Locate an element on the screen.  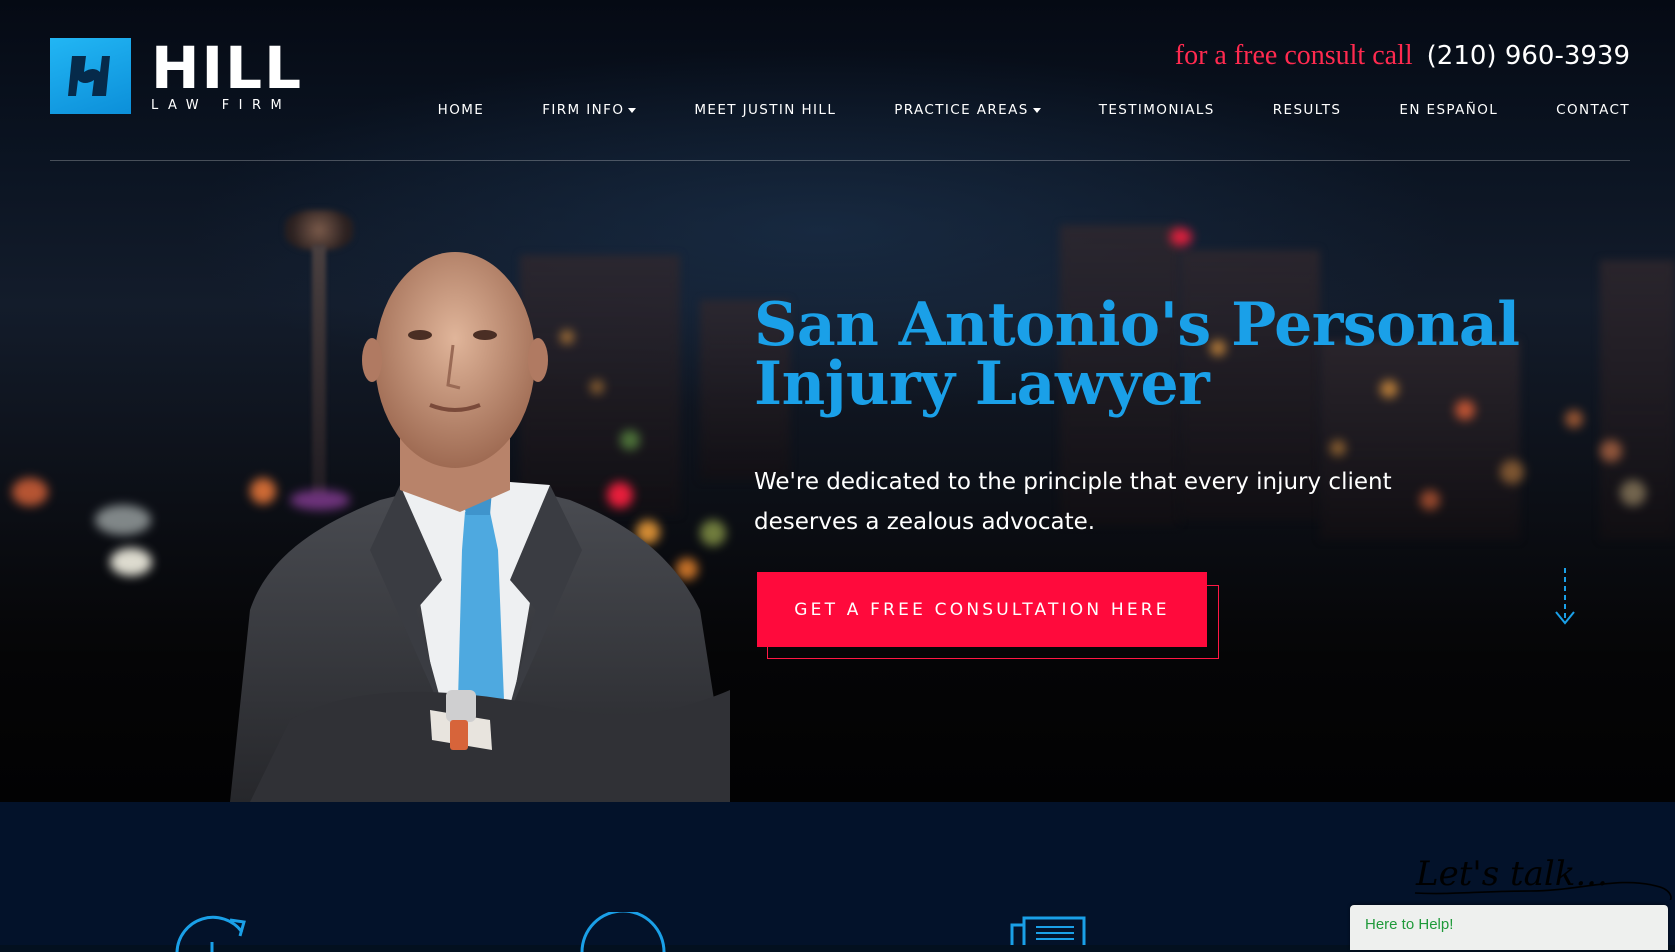
nav-testimonials-label: TESTIMONIALS is located at coordinates (1156, 110).